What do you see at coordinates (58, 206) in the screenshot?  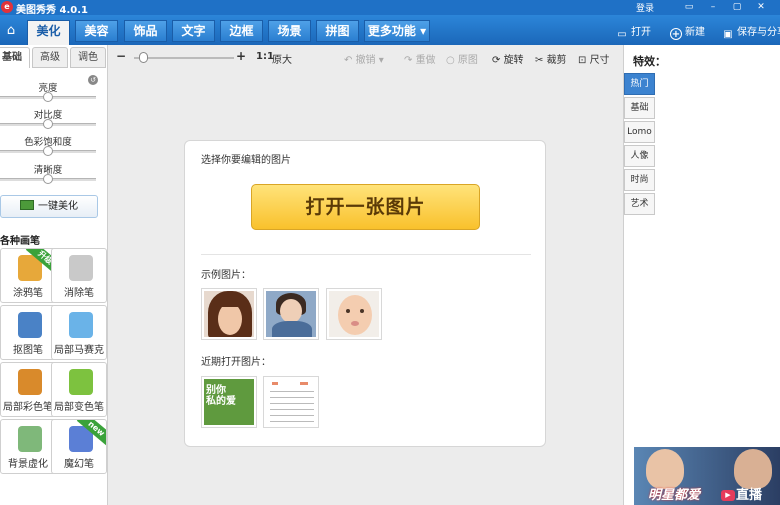 I see `one-click-label: 一键美化` at bounding box center [58, 206].